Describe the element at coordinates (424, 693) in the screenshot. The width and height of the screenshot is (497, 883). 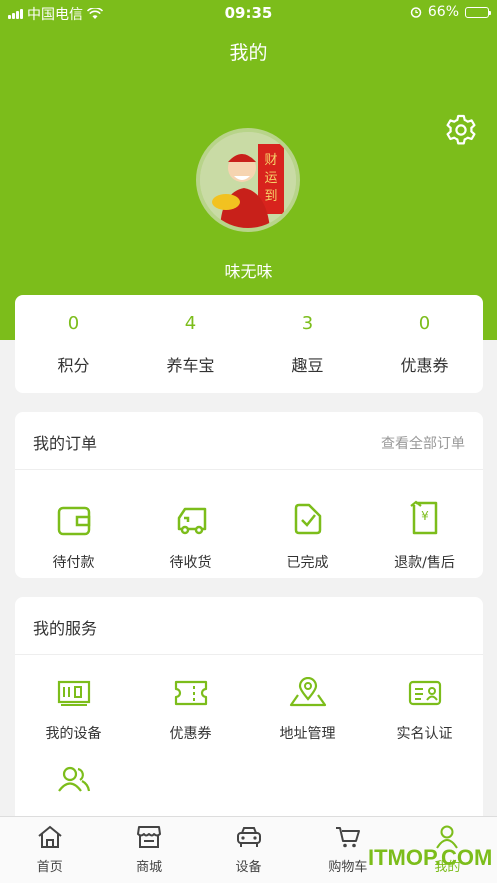
I see `id-card-icon` at that location.